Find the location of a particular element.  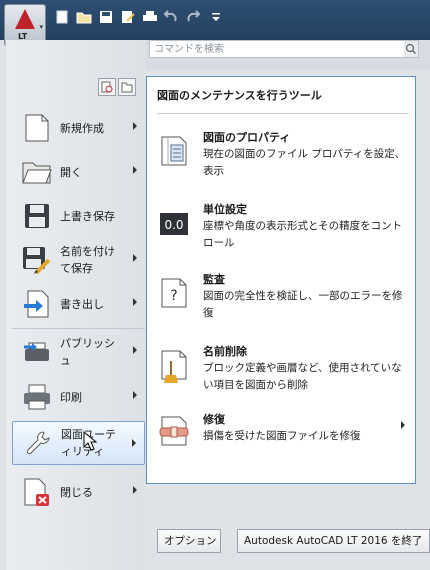

customize-dropdown-icon is located at coordinates (216, 17).